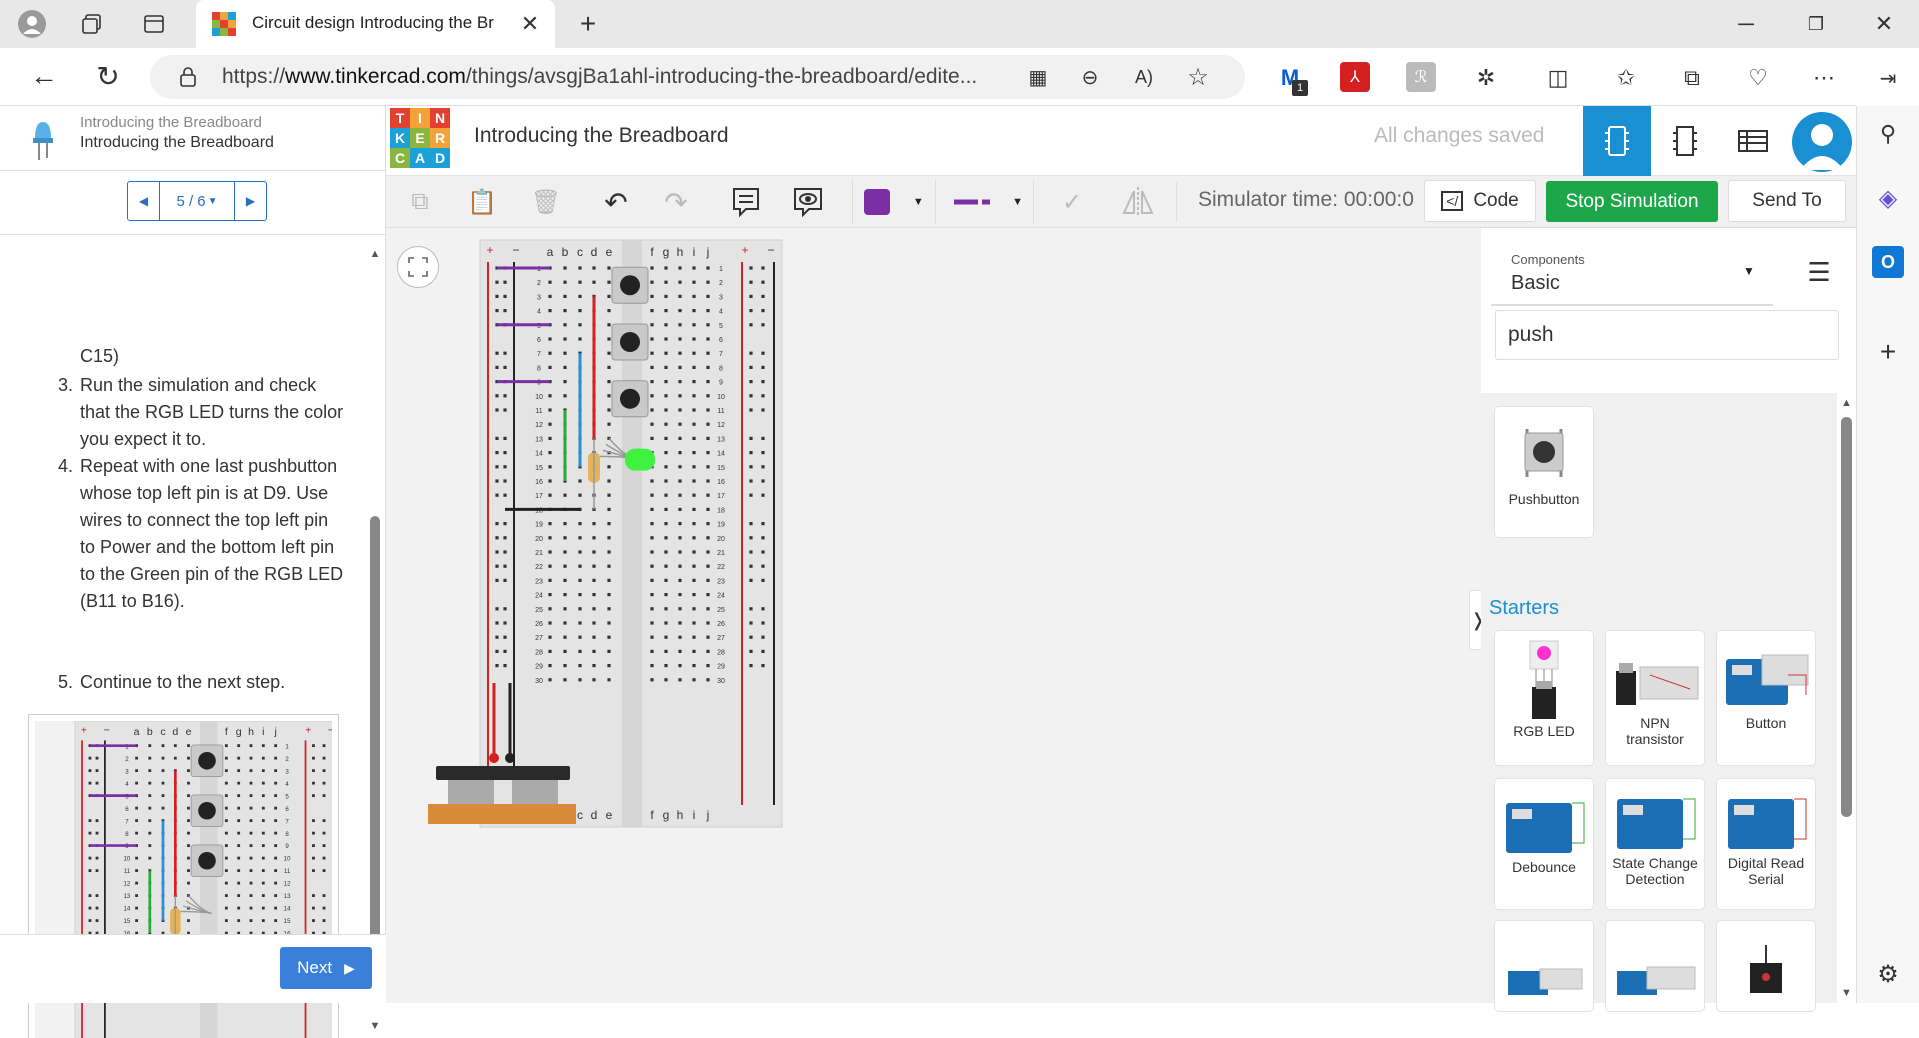  What do you see at coordinates (1090, 77) in the screenshot?
I see `zoom-icon: ⊖` at bounding box center [1090, 77].